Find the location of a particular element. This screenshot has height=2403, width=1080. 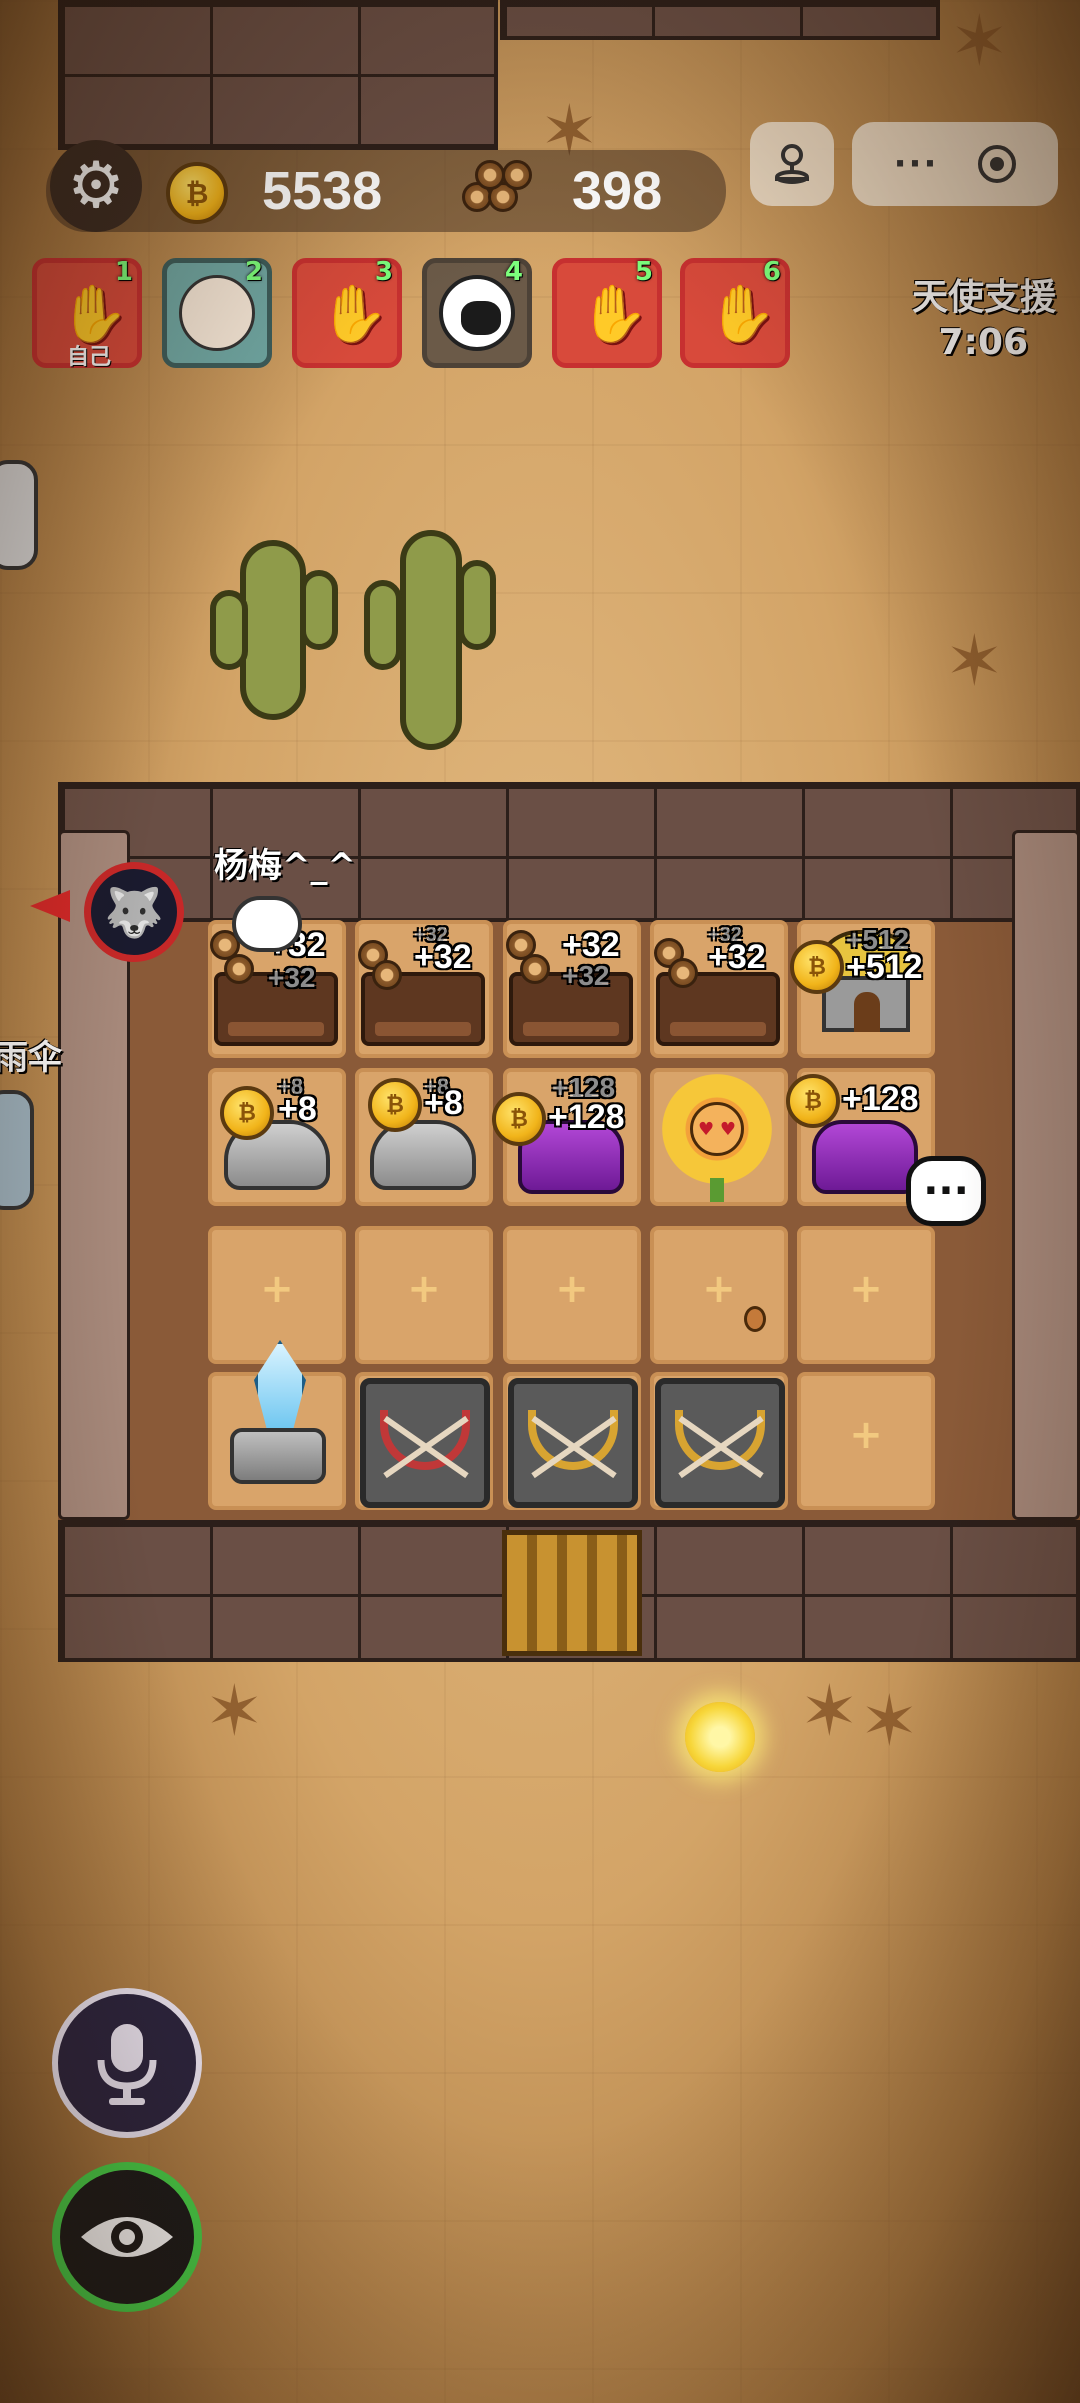

heart-eyes-face-icon: ♥ ♥ is located at coordinates (717, 1129).